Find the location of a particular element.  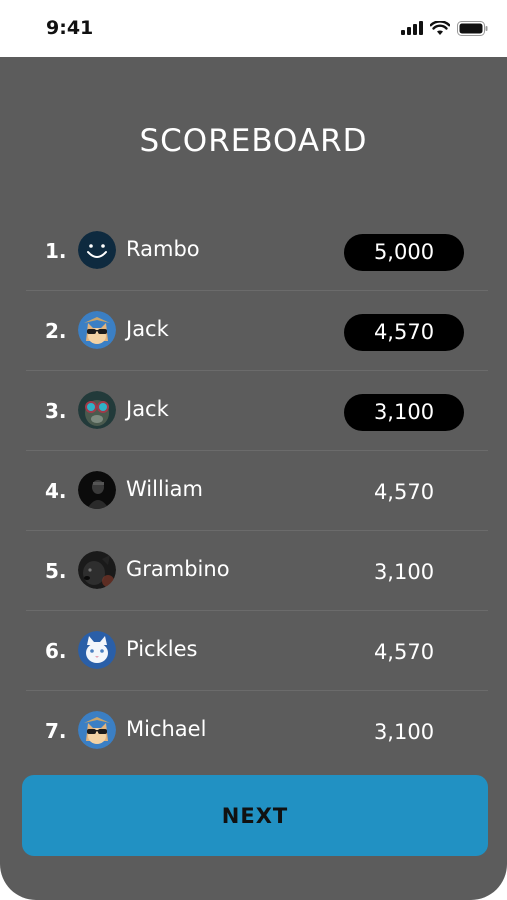

dark-figure-avatar is located at coordinates (97, 490).